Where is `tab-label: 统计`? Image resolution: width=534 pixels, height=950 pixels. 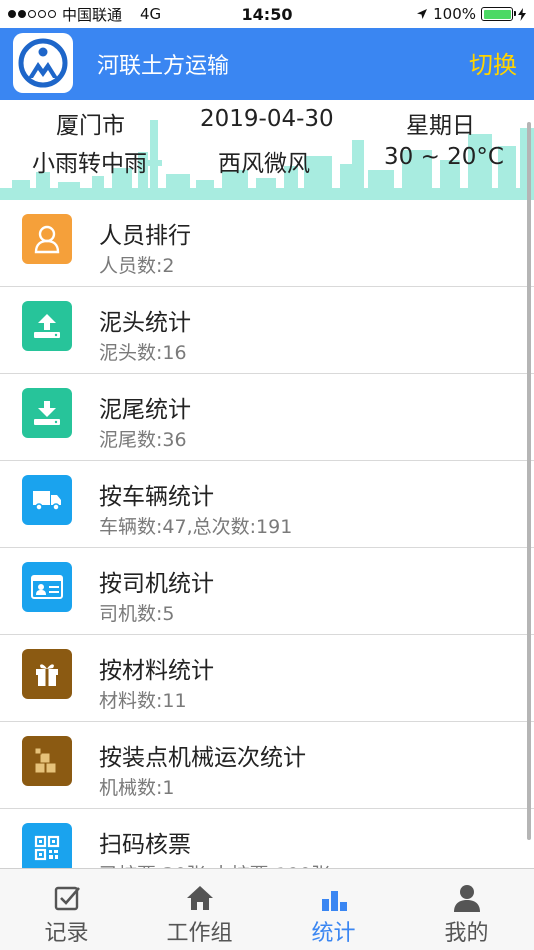
tab-label: 统计 is located at coordinates (333, 933).